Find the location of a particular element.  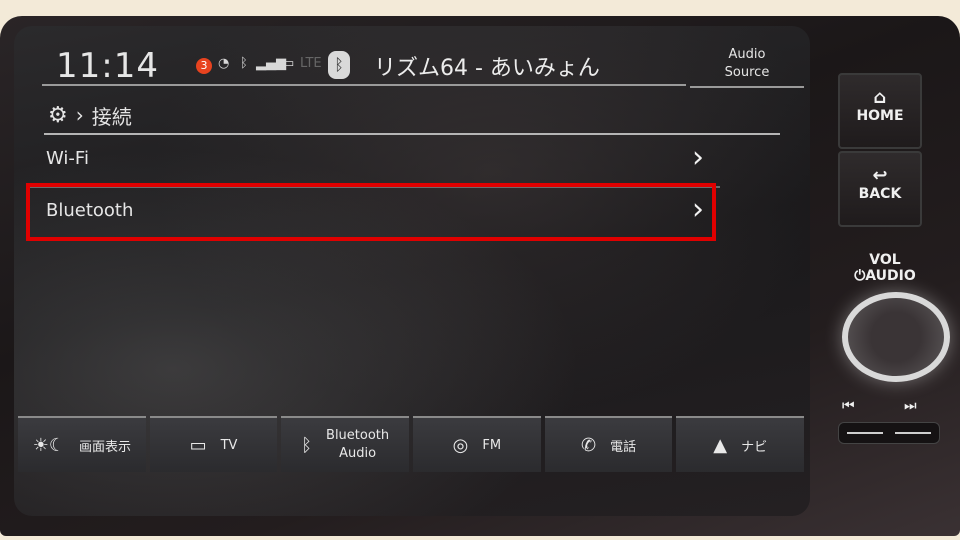

volume-label: VOL ⏻AUDIO is located at coordinates (885, 268).